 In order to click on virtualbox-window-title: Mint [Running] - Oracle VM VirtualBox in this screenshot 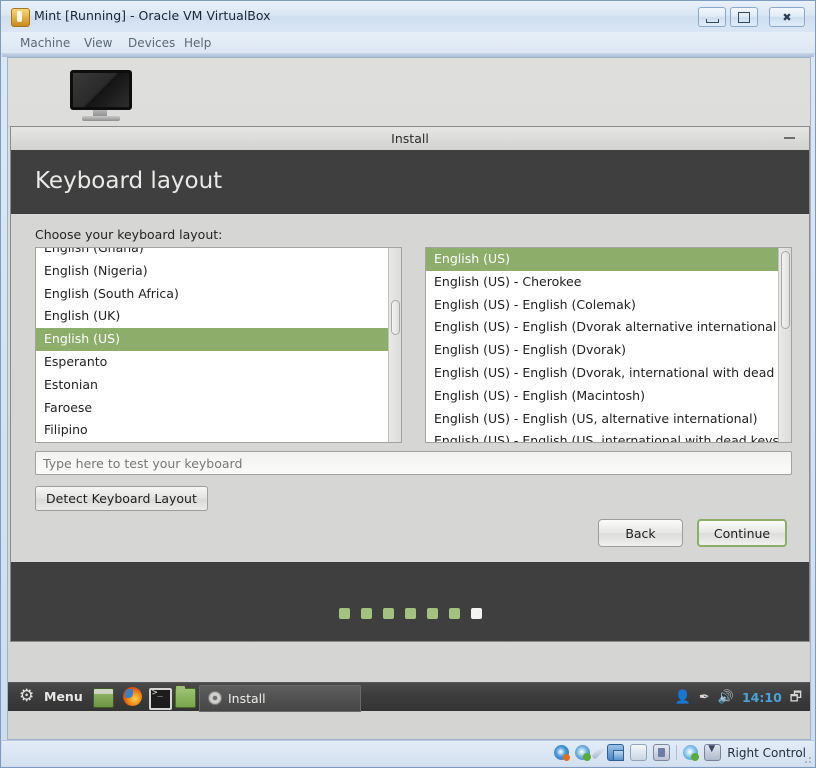, I will do `click(152, 15)`.